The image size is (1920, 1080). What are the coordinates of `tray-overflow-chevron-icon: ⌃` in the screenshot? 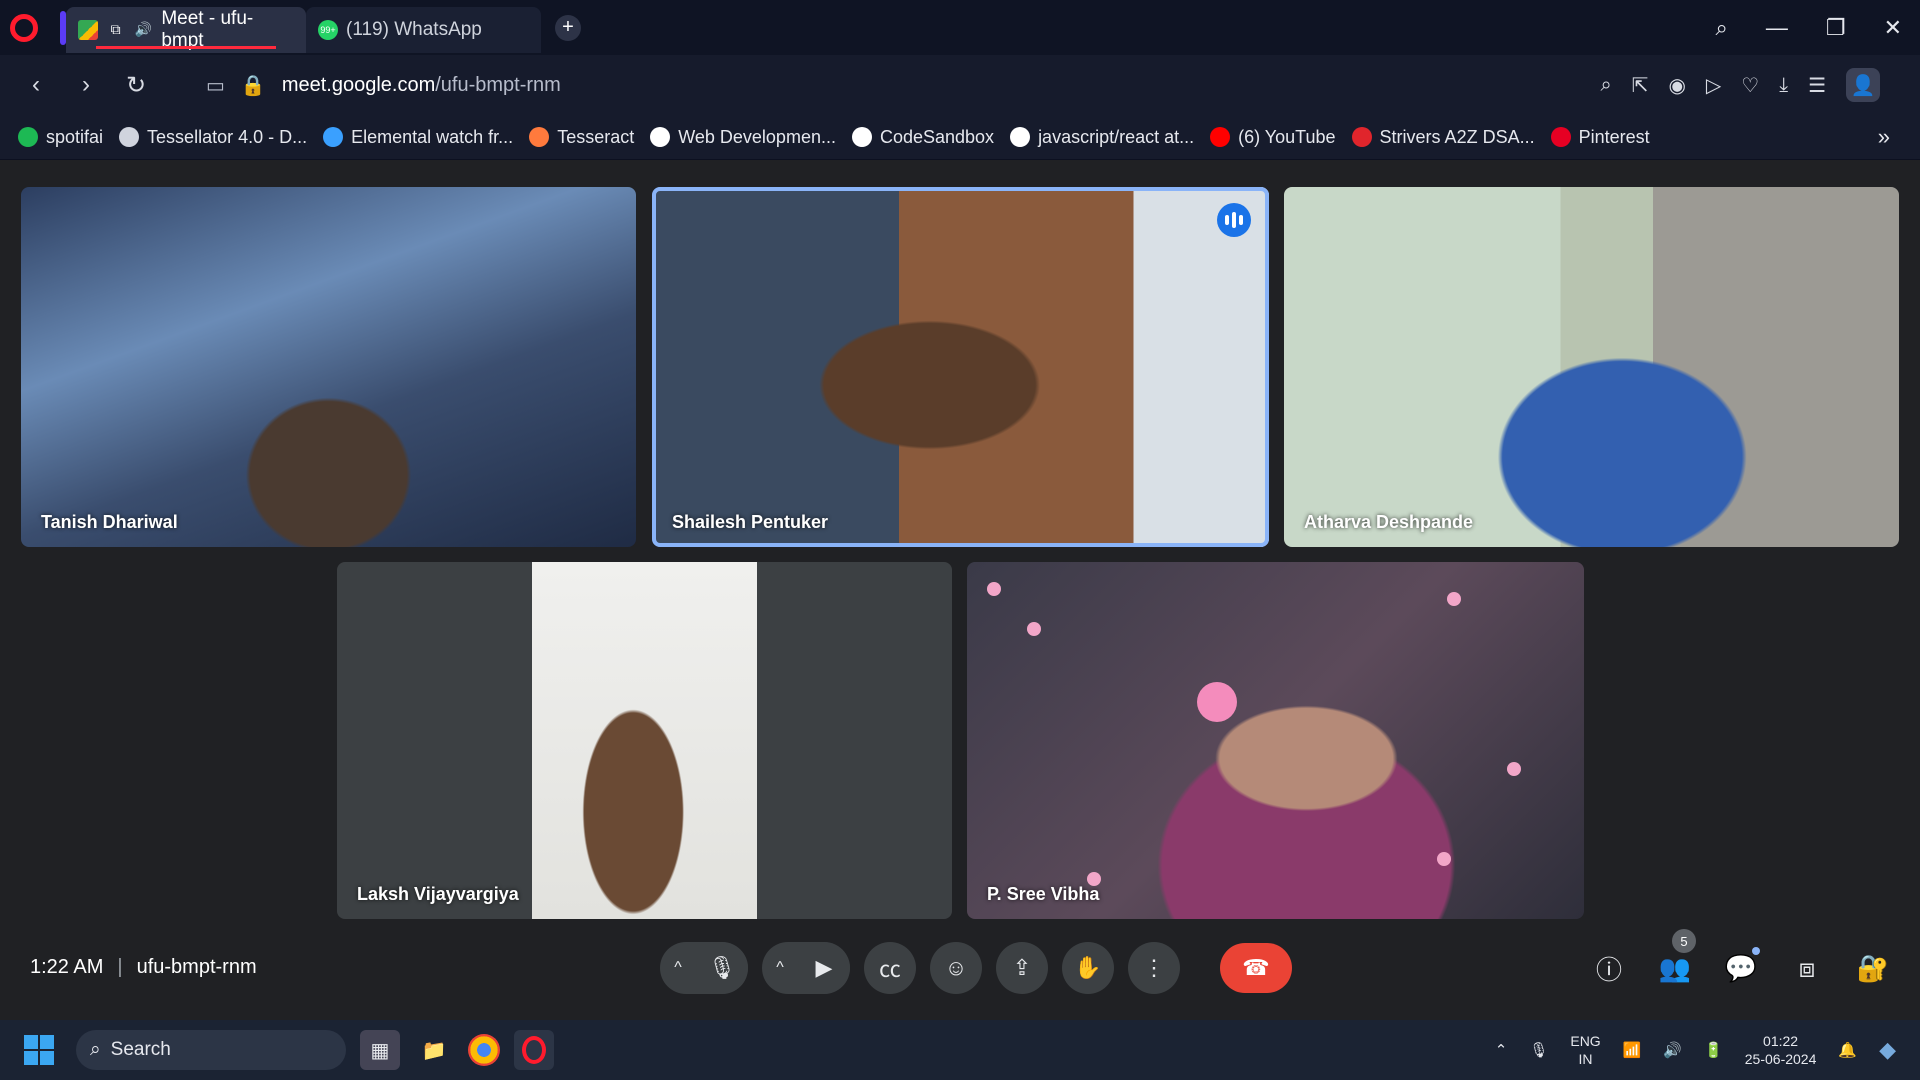 It's located at (1501, 1050).